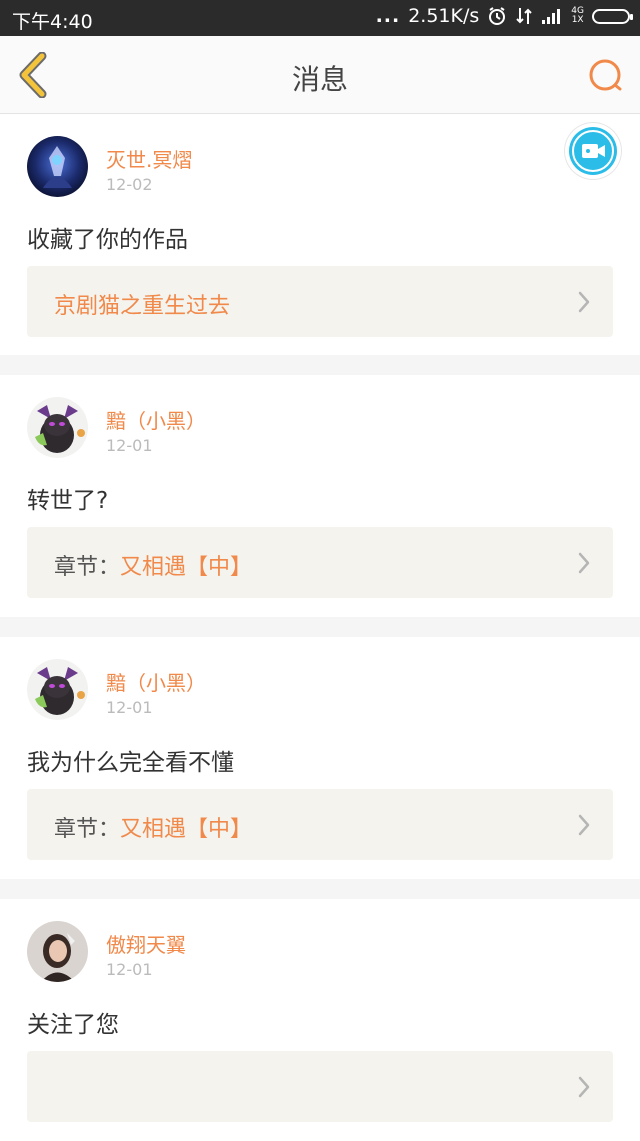 The width and height of the screenshot is (640, 1141). Describe the element at coordinates (320, 18) in the screenshot. I see `status-bar: 下午4:40 ... 2.51K/s 4G 1X` at that location.